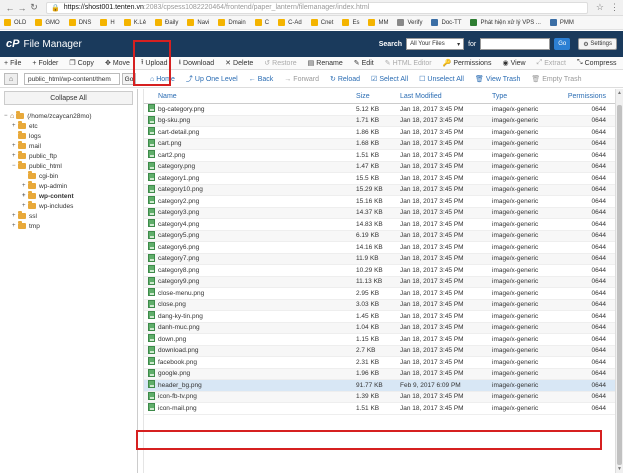 This screenshot has height=473, width=623. Describe the element at coordinates (37, 166) in the screenshot. I see `tree-item: − public_html` at that location.